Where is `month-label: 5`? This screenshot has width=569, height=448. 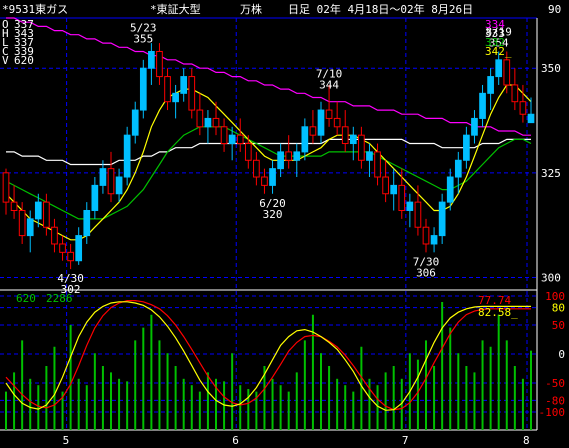
month-label: 5 is located at coordinates (66, 440).